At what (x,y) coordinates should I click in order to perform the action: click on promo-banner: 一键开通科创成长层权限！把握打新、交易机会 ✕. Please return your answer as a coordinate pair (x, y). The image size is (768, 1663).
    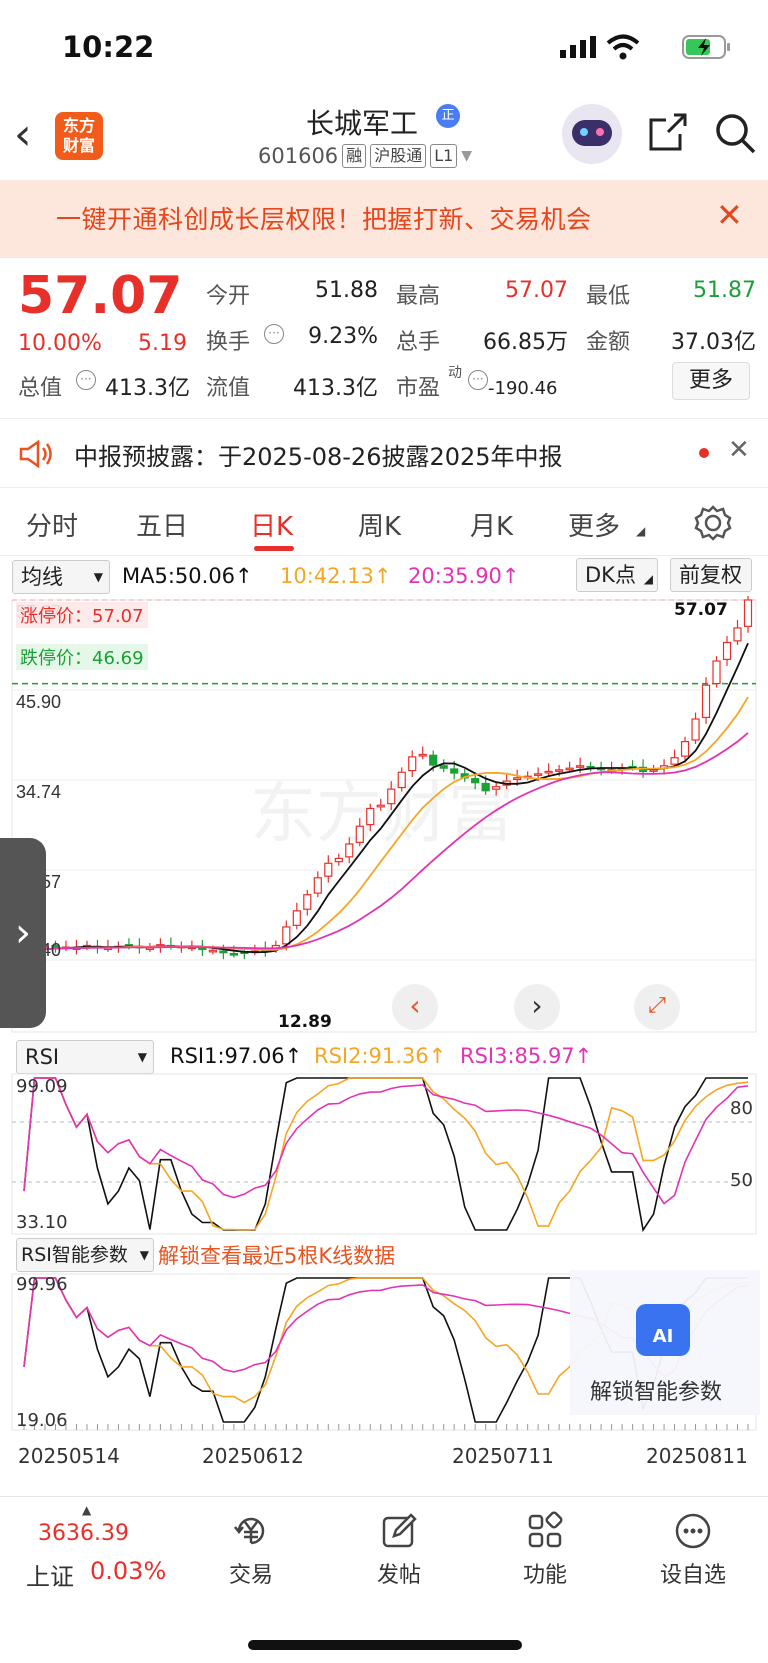
    Looking at the image, I should click on (384, 219).